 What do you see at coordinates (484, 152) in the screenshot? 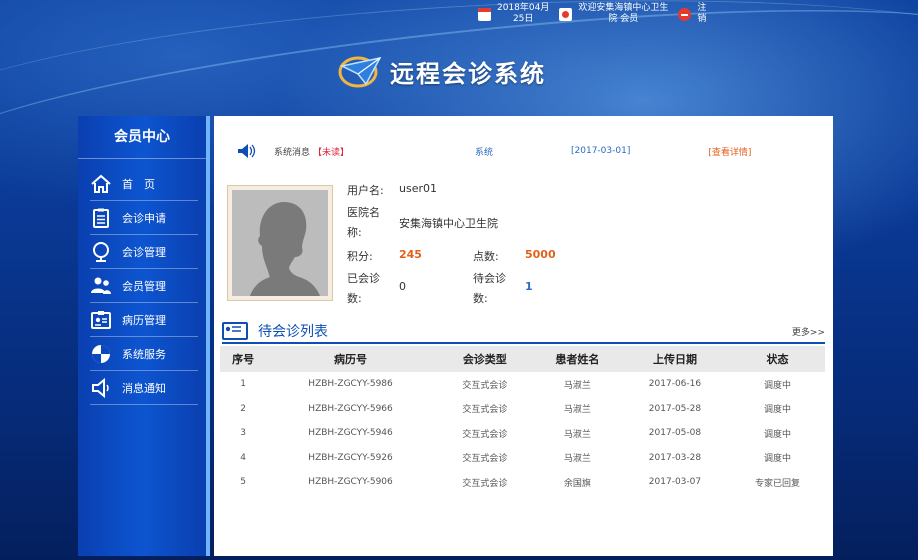
I see `message-type: 系统` at bounding box center [484, 152].